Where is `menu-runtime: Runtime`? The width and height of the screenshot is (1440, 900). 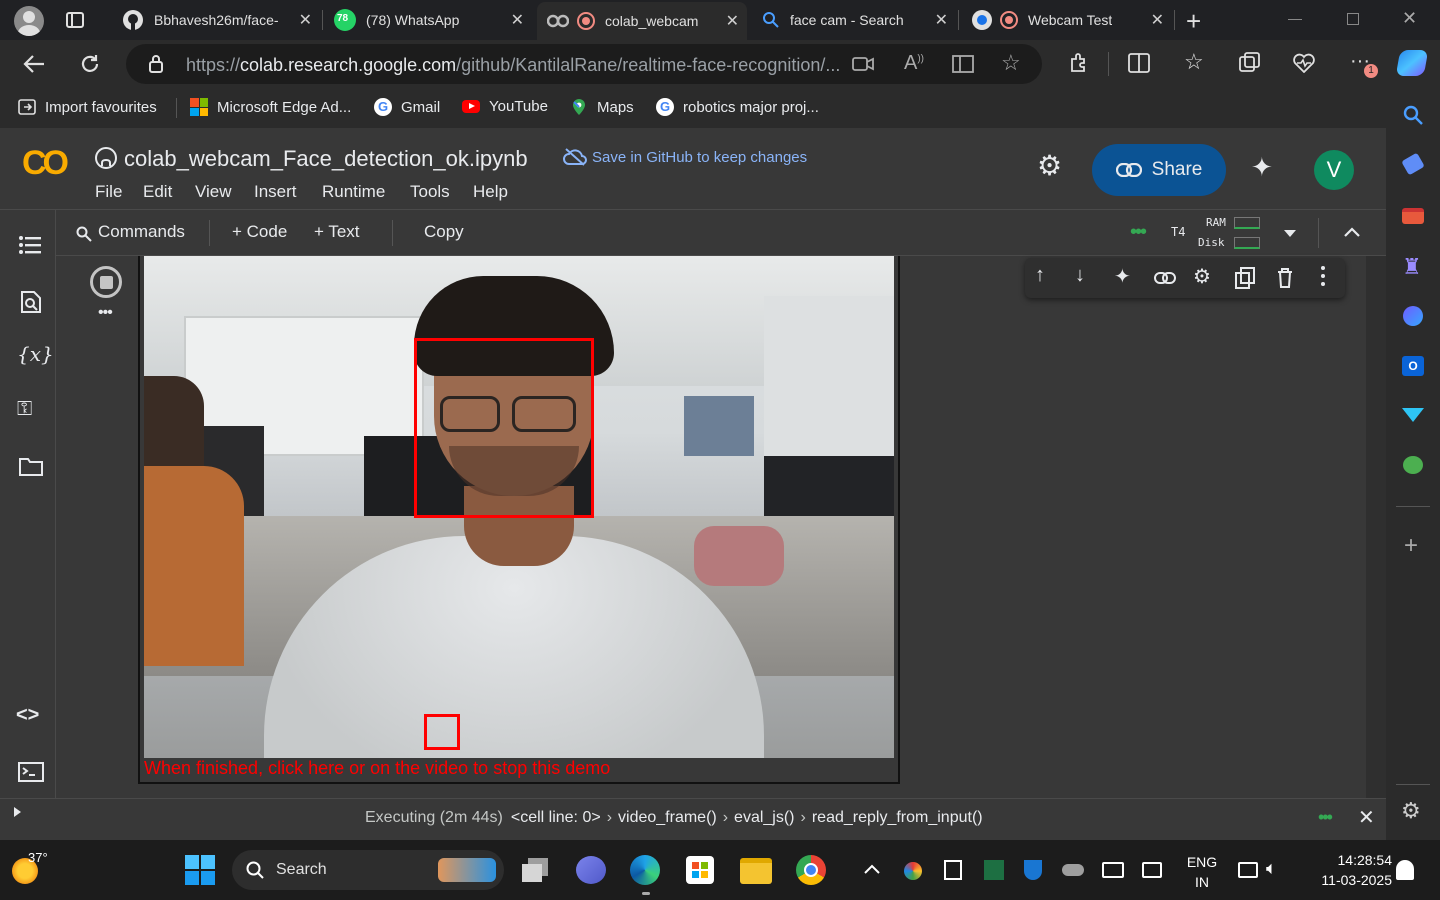
menu-runtime: Runtime is located at coordinates (353, 192).